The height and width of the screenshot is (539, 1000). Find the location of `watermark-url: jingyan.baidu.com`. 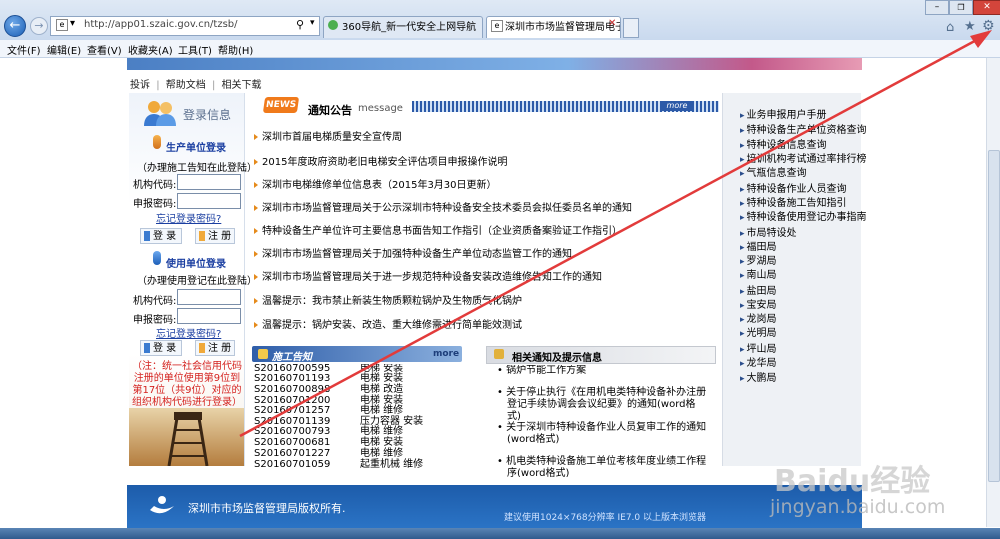

watermark-url: jingyan.baidu.com is located at coordinates (858, 507).